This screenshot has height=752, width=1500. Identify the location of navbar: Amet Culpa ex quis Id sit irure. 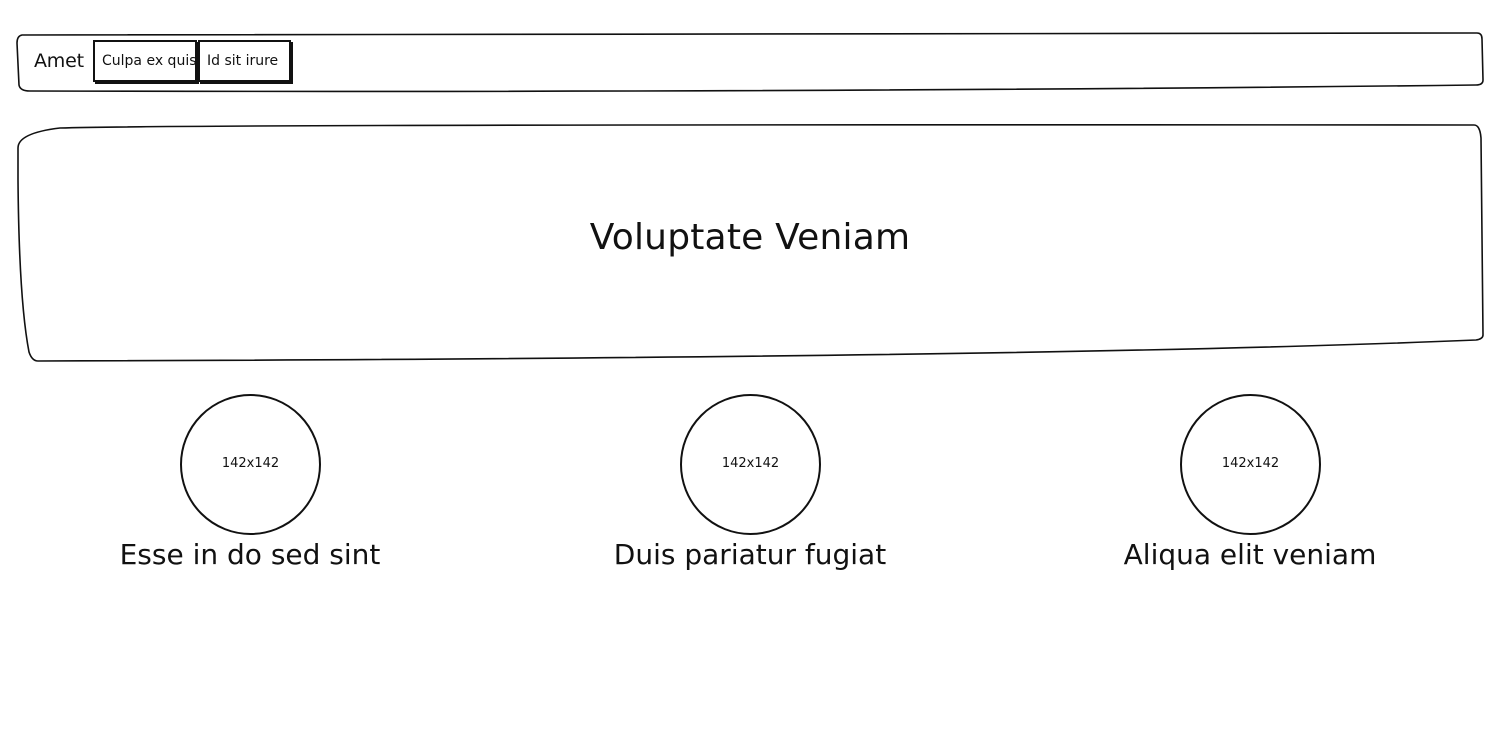
(750, 62).